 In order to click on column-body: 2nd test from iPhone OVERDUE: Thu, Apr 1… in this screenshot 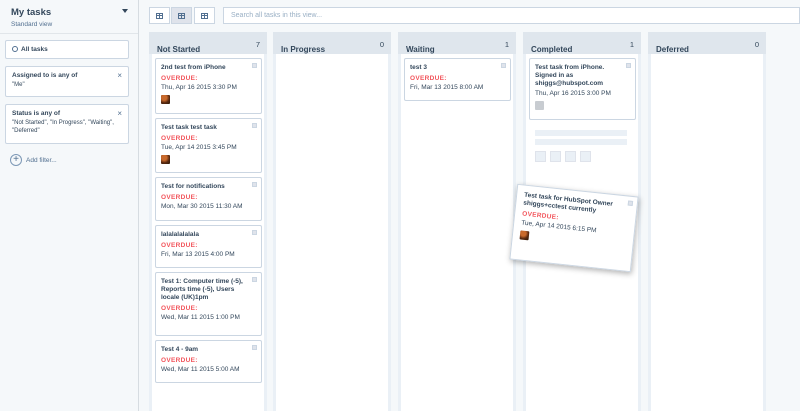, I will do `click(208, 232)`.